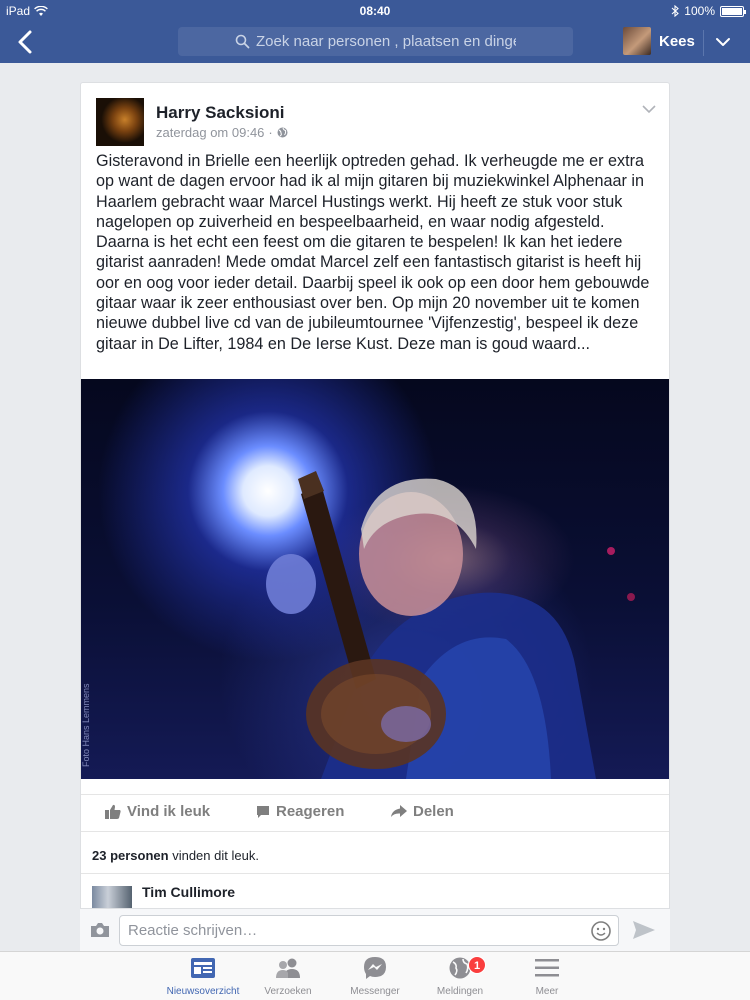 Image resolution: width=750 pixels, height=1000 pixels. Describe the element at coordinates (220, 113) in the screenshot. I see `post-author-name: Harry Sacksioni` at that location.